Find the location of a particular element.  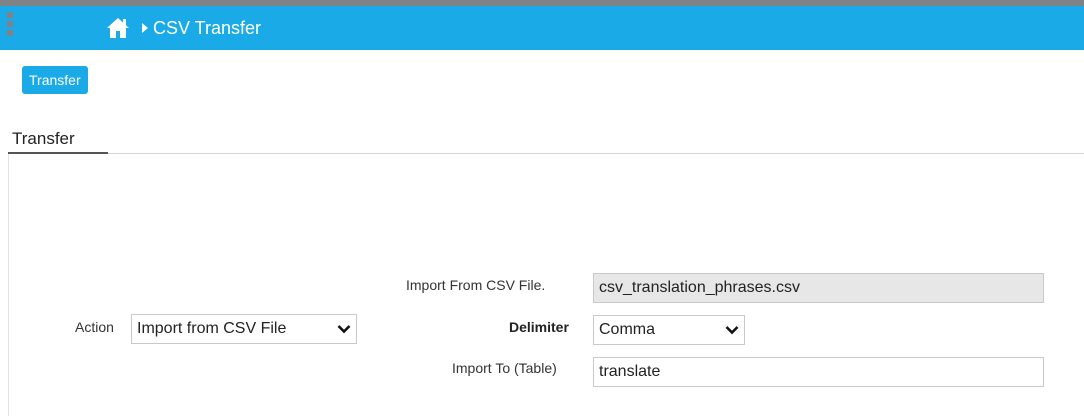

page-title: CSV Transfer is located at coordinates (207, 28).